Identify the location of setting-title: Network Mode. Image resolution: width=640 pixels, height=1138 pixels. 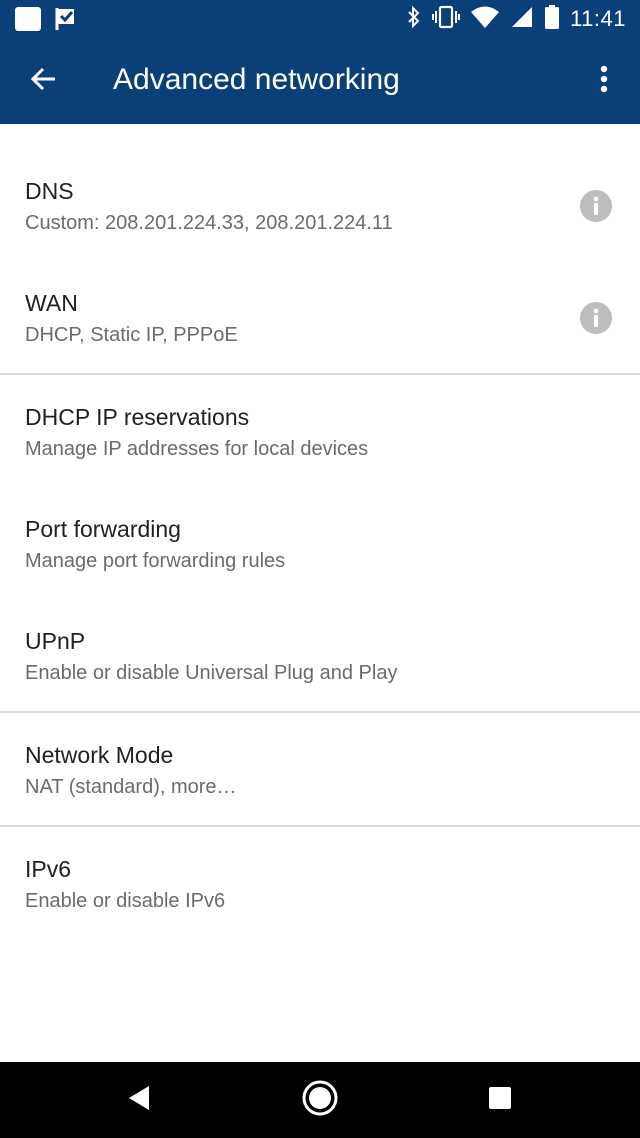
(99, 755).